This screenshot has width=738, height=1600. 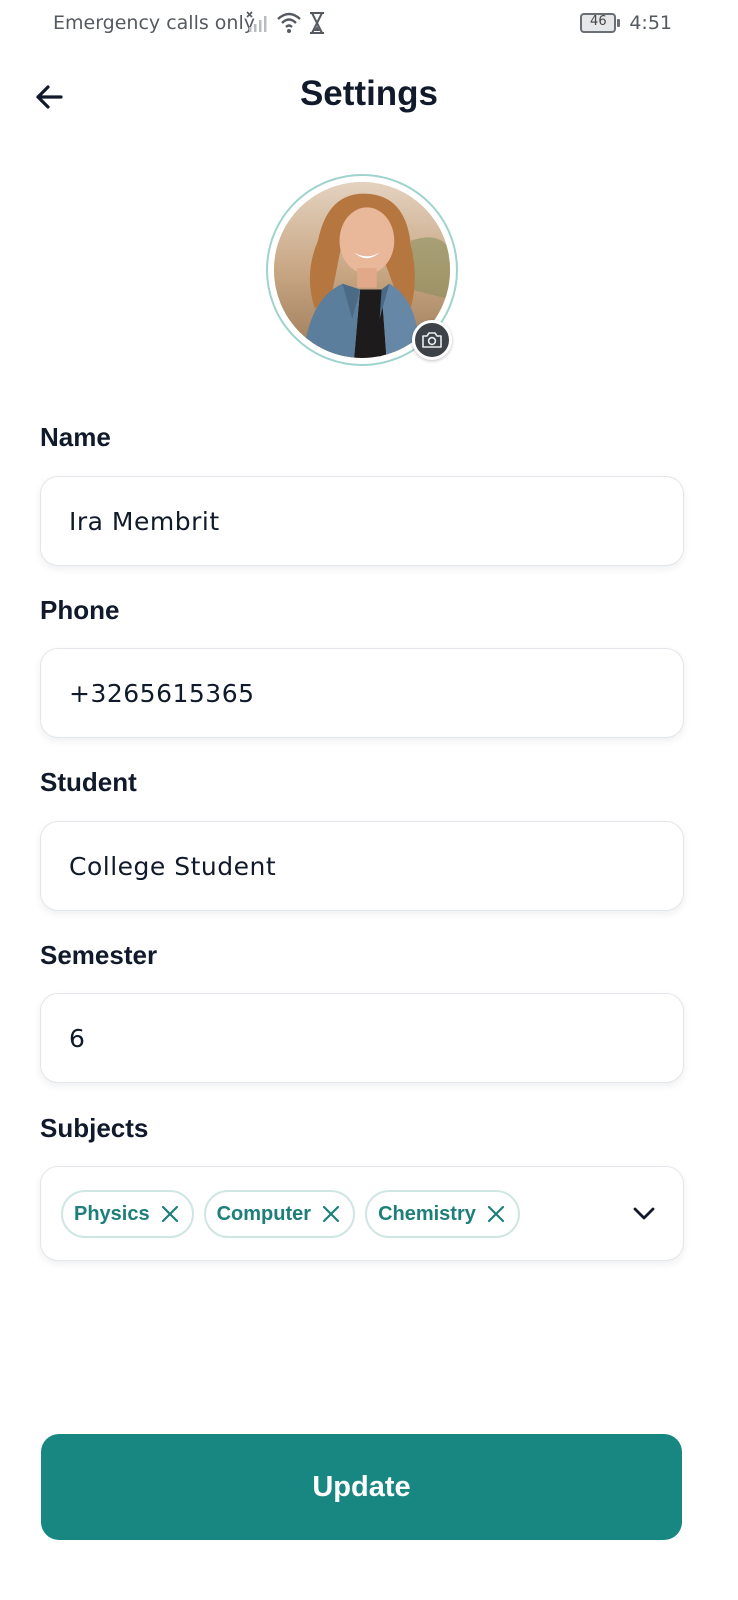 What do you see at coordinates (362, 521) in the screenshot?
I see `name-field: Ira Membrit` at bounding box center [362, 521].